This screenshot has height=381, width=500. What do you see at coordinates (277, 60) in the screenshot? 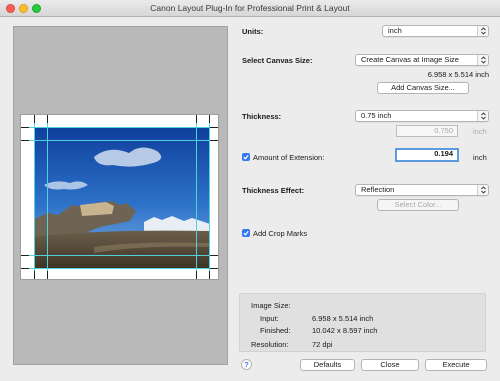
I see `canvas-size-label: Select Canvas Size:` at bounding box center [277, 60].